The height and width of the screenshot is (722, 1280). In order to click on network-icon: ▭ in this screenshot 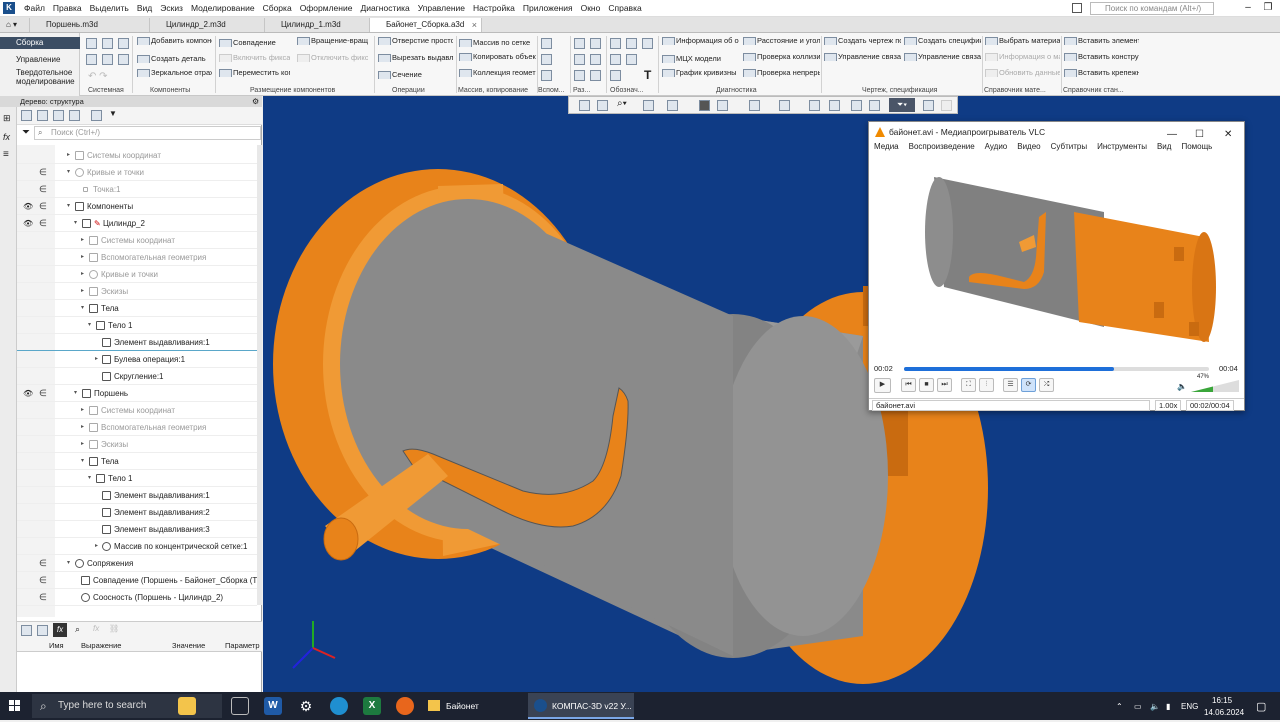, I will do `click(1138, 706)`.